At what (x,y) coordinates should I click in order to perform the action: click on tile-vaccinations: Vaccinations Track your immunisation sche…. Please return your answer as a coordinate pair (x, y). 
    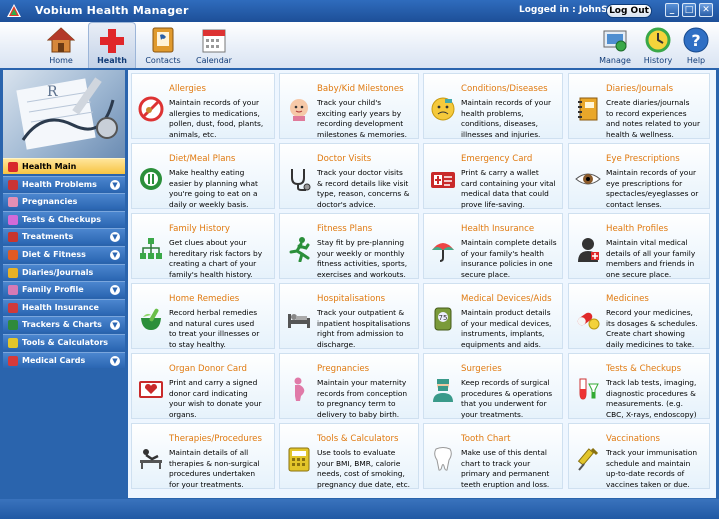
    Looking at the image, I should click on (639, 456).